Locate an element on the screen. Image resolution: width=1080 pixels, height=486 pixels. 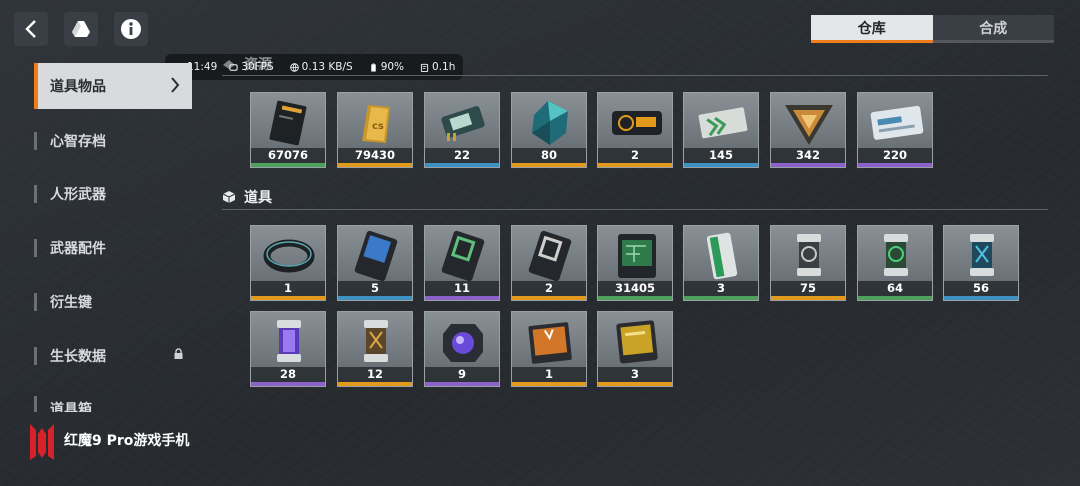
info-button is located at coordinates (131, 29).